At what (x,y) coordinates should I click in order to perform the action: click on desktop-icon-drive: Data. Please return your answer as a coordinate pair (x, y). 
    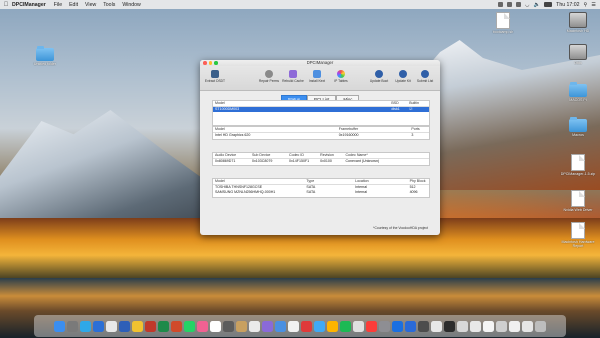
    Looking at the image, I should click on (578, 54).